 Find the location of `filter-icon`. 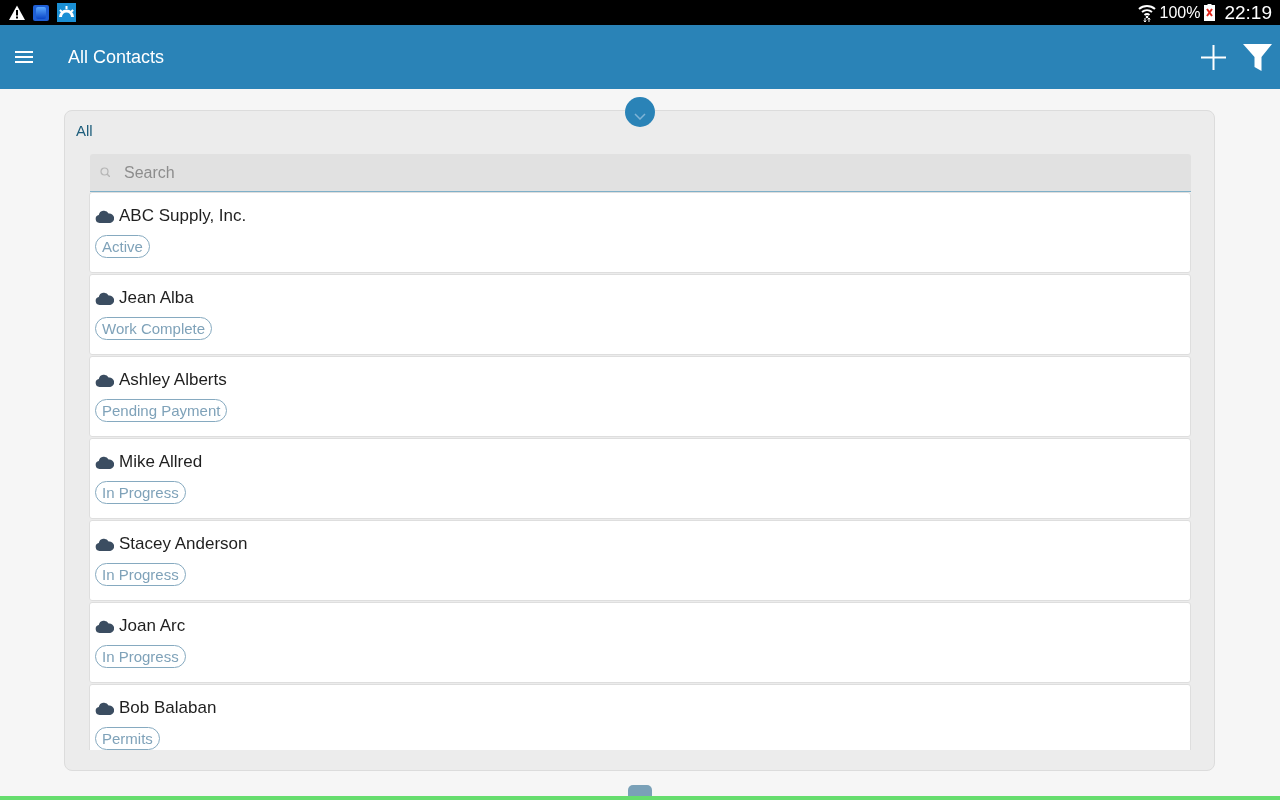

filter-icon is located at coordinates (1257, 57).